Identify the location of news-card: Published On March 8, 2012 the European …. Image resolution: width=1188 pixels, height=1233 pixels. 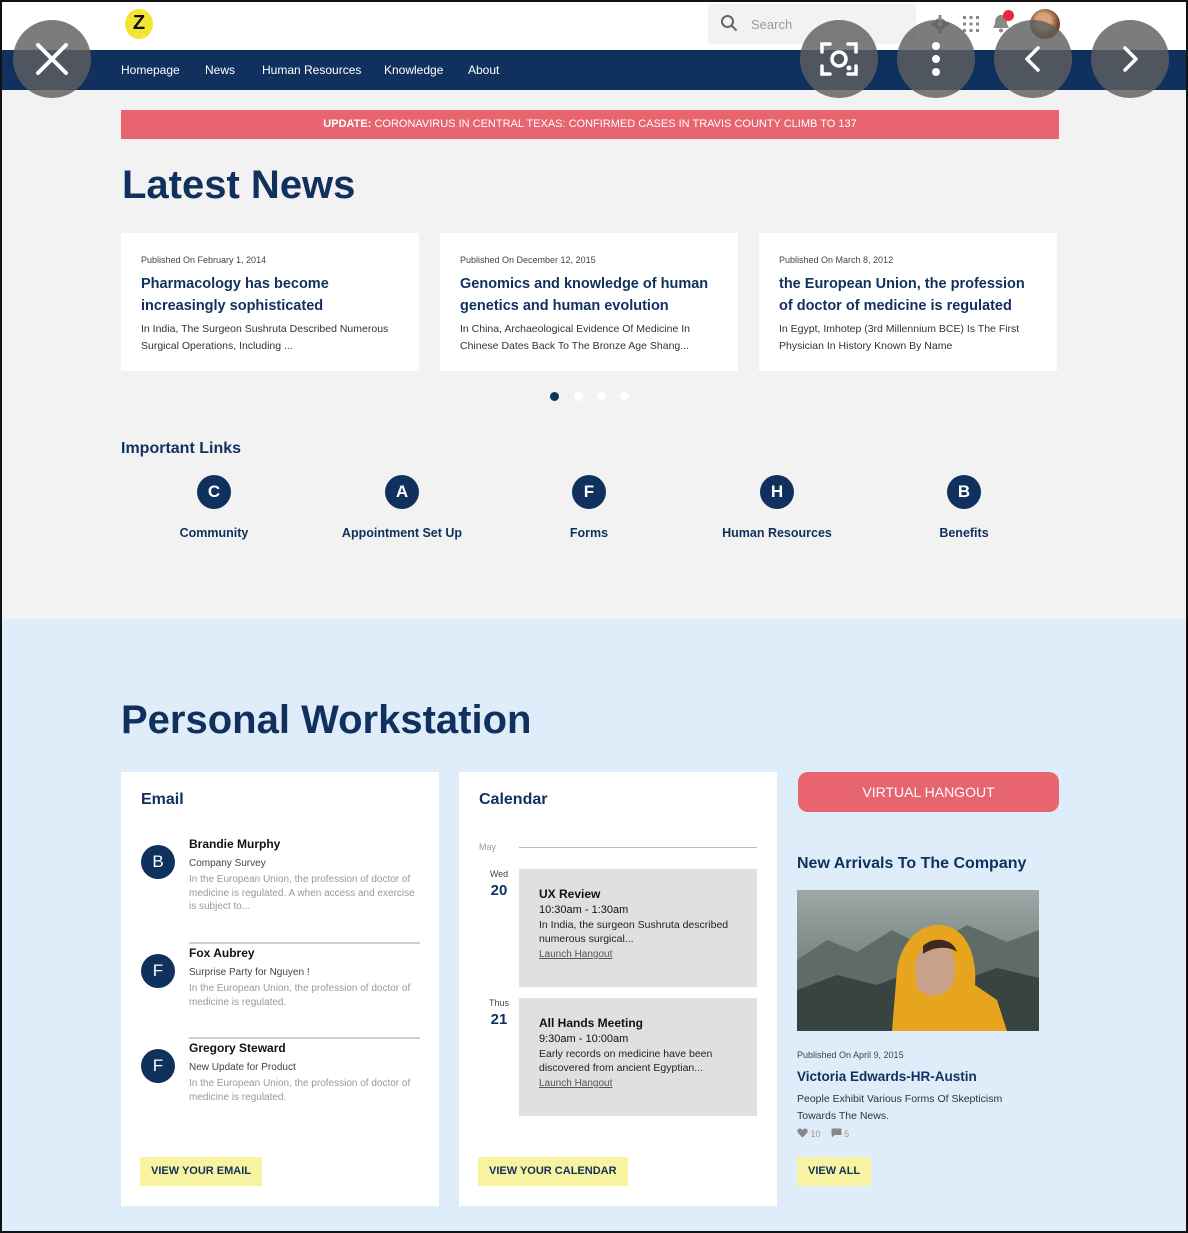
(908, 302).